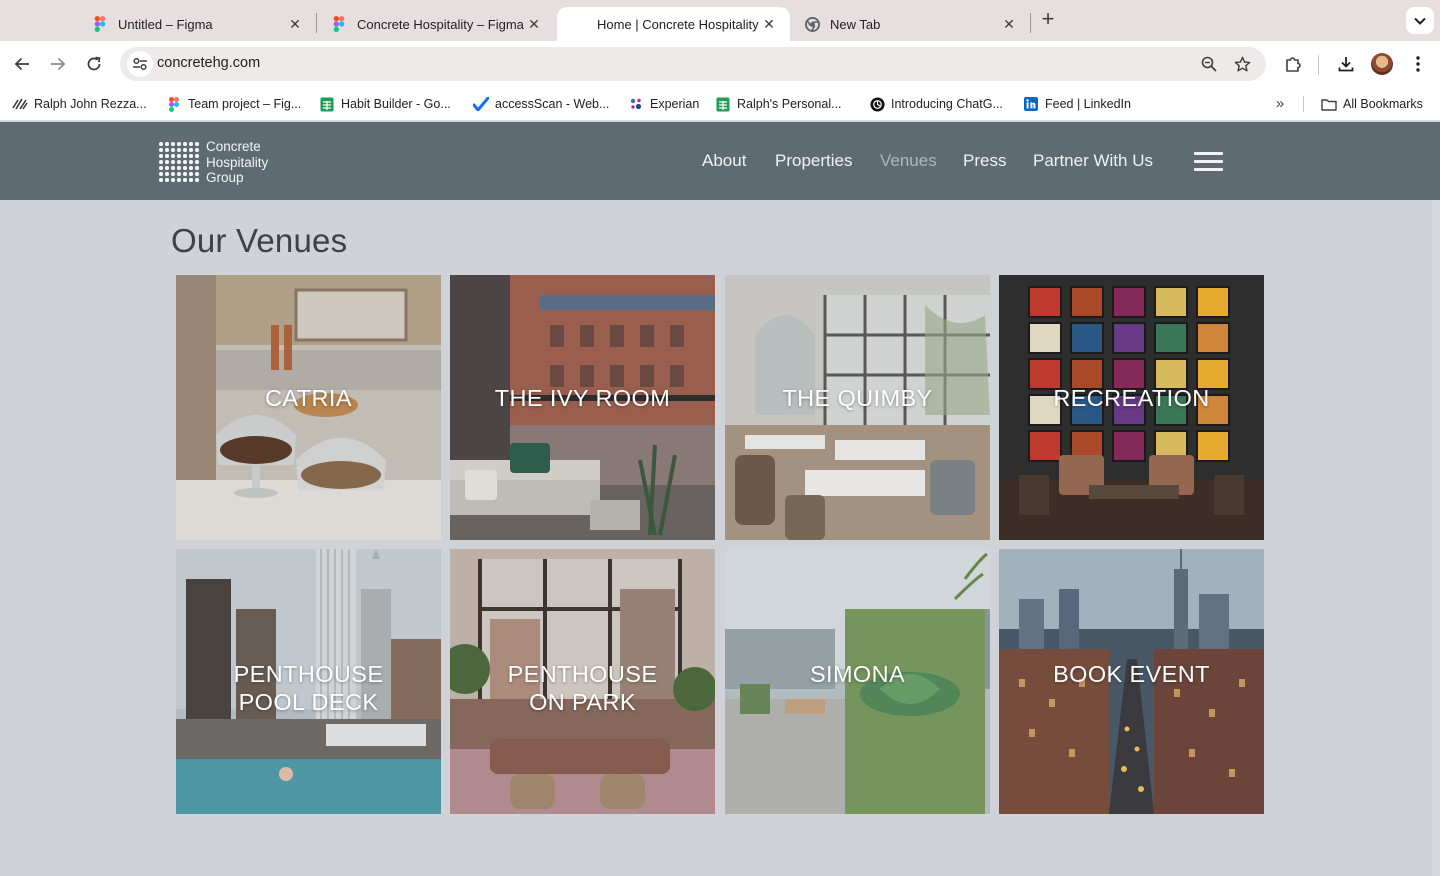 This screenshot has height=876, width=1440. What do you see at coordinates (1048, 20) in the screenshot?
I see `new-tab-button: +` at bounding box center [1048, 20].